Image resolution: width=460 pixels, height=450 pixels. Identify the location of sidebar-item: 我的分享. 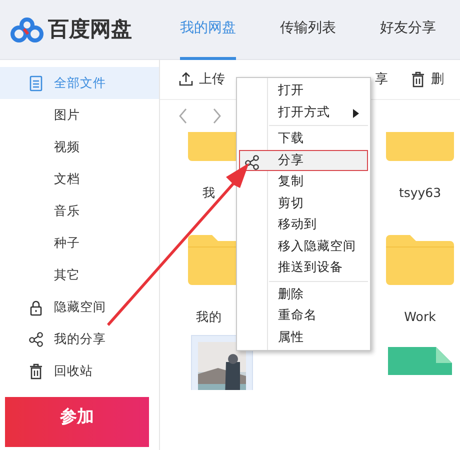
(79, 339).